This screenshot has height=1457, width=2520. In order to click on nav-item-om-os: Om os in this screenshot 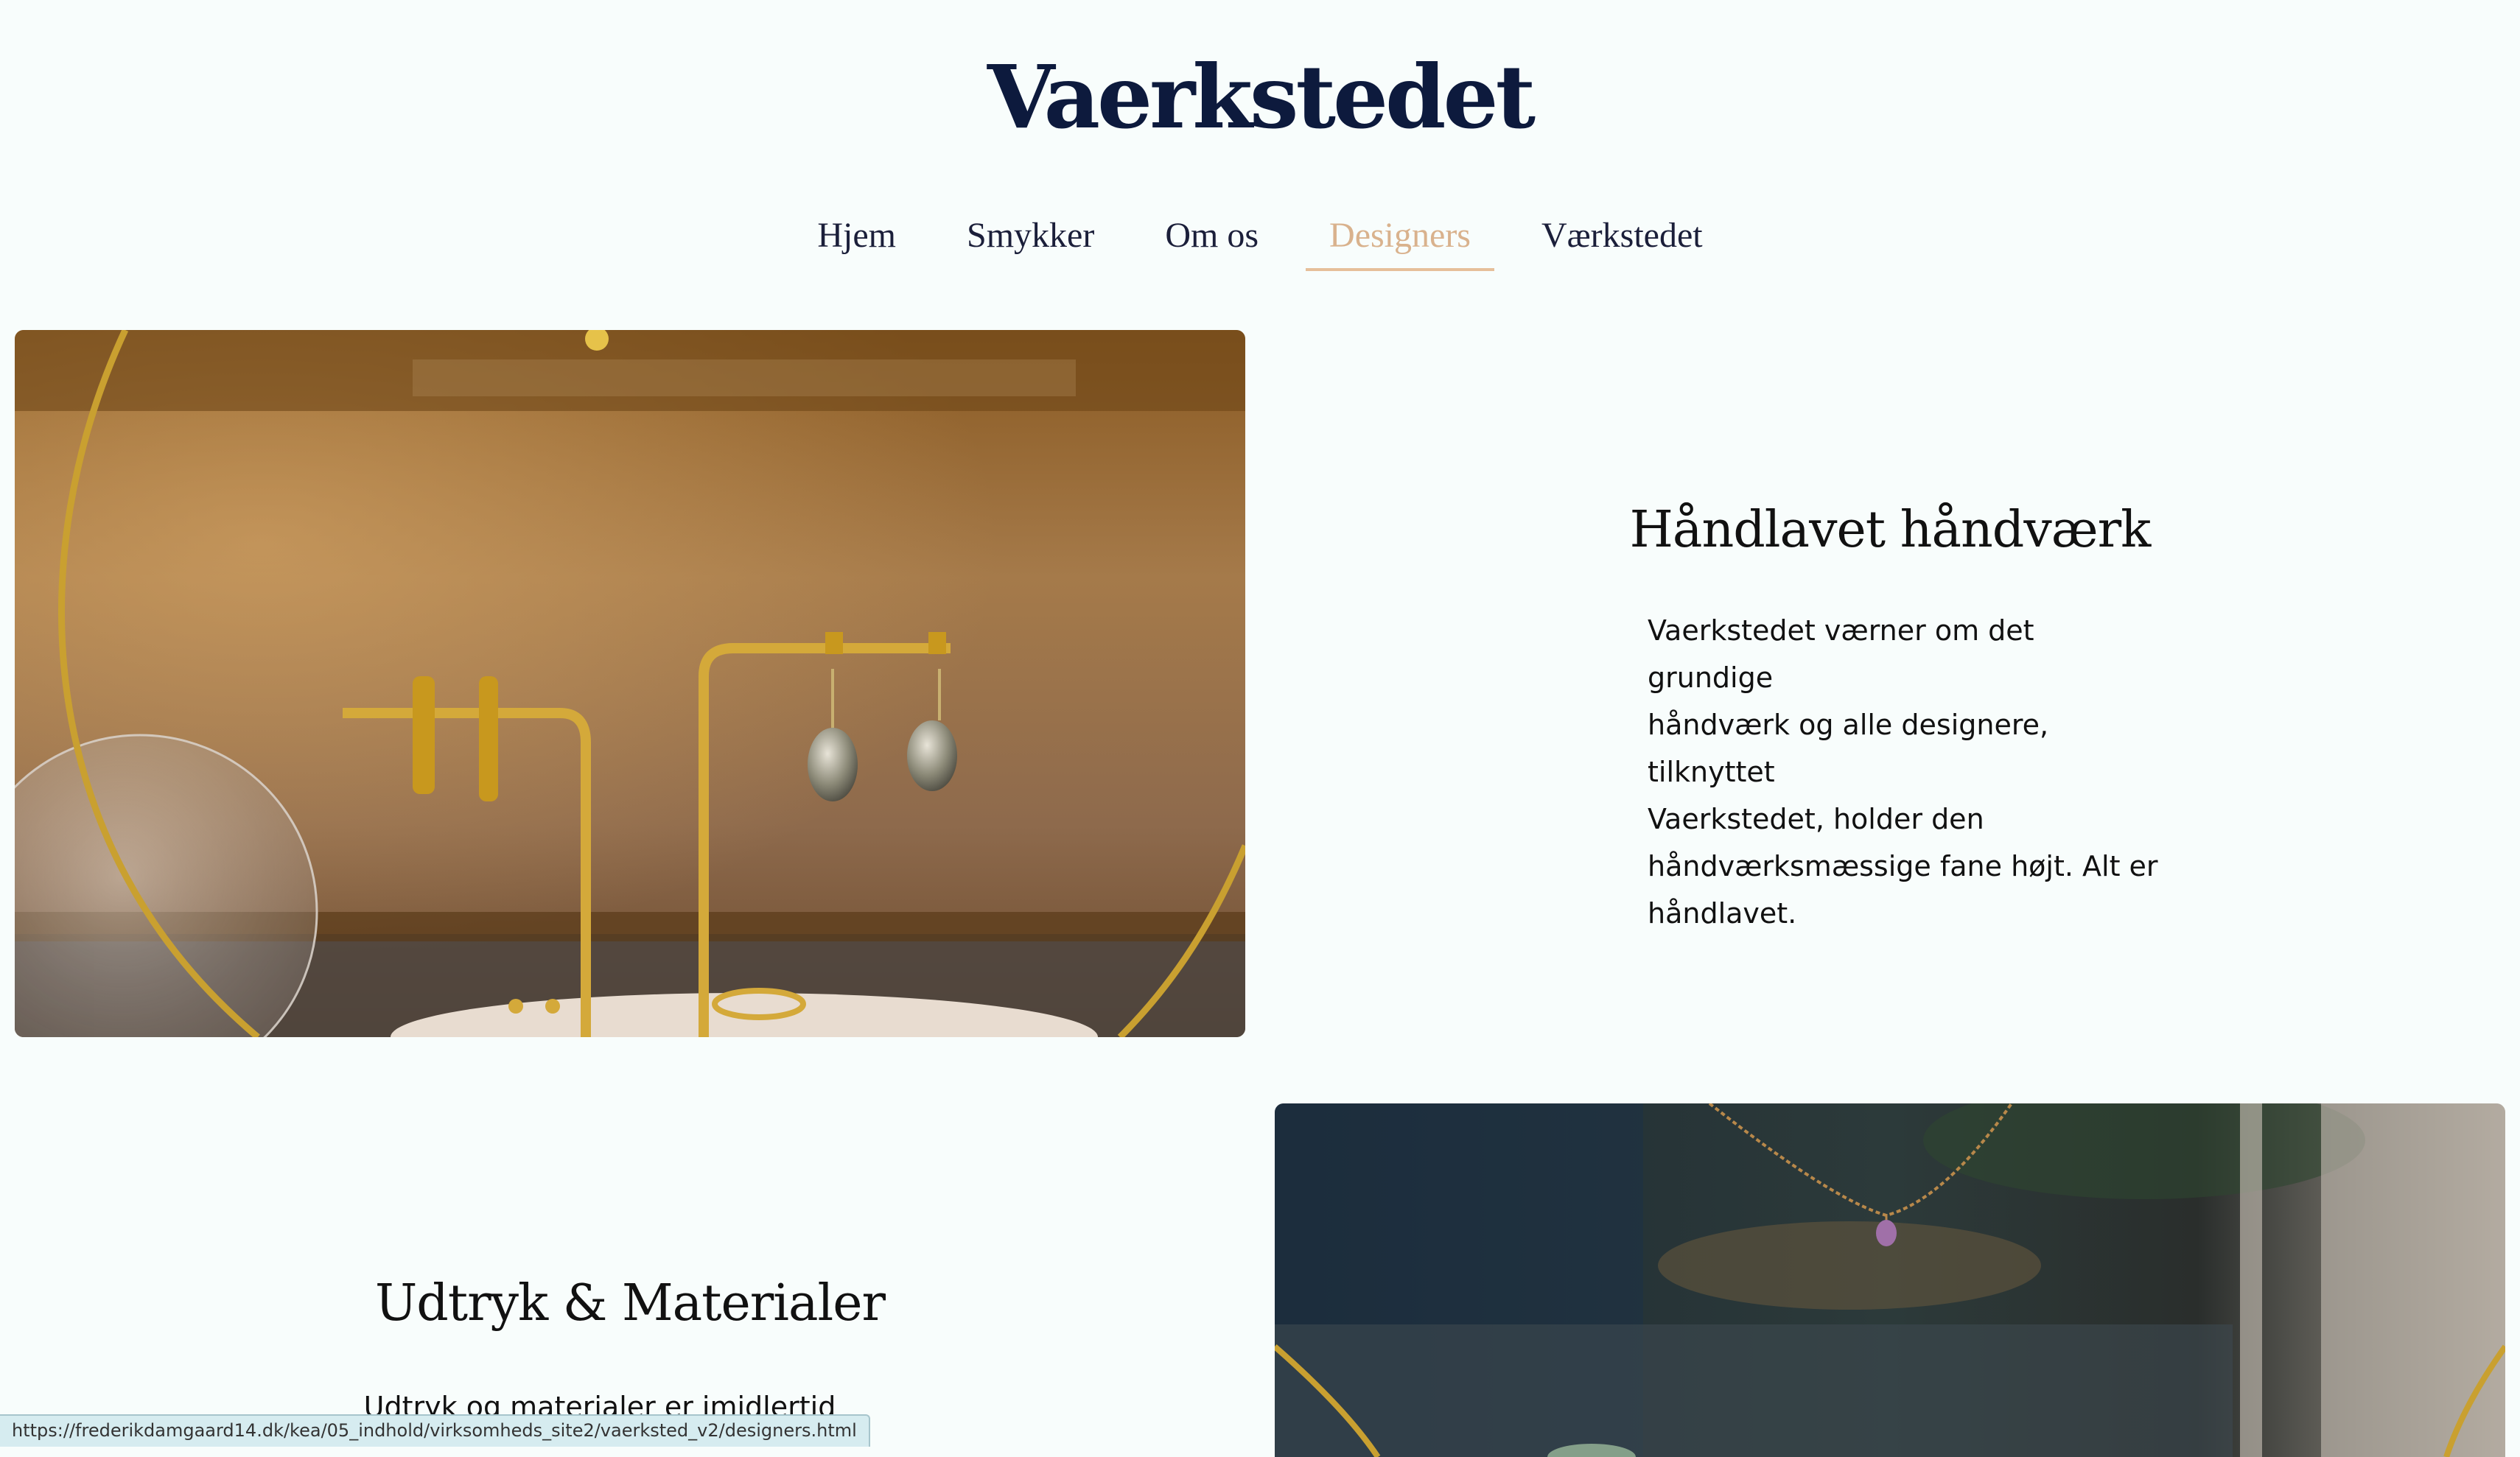, I will do `click(1211, 240)`.